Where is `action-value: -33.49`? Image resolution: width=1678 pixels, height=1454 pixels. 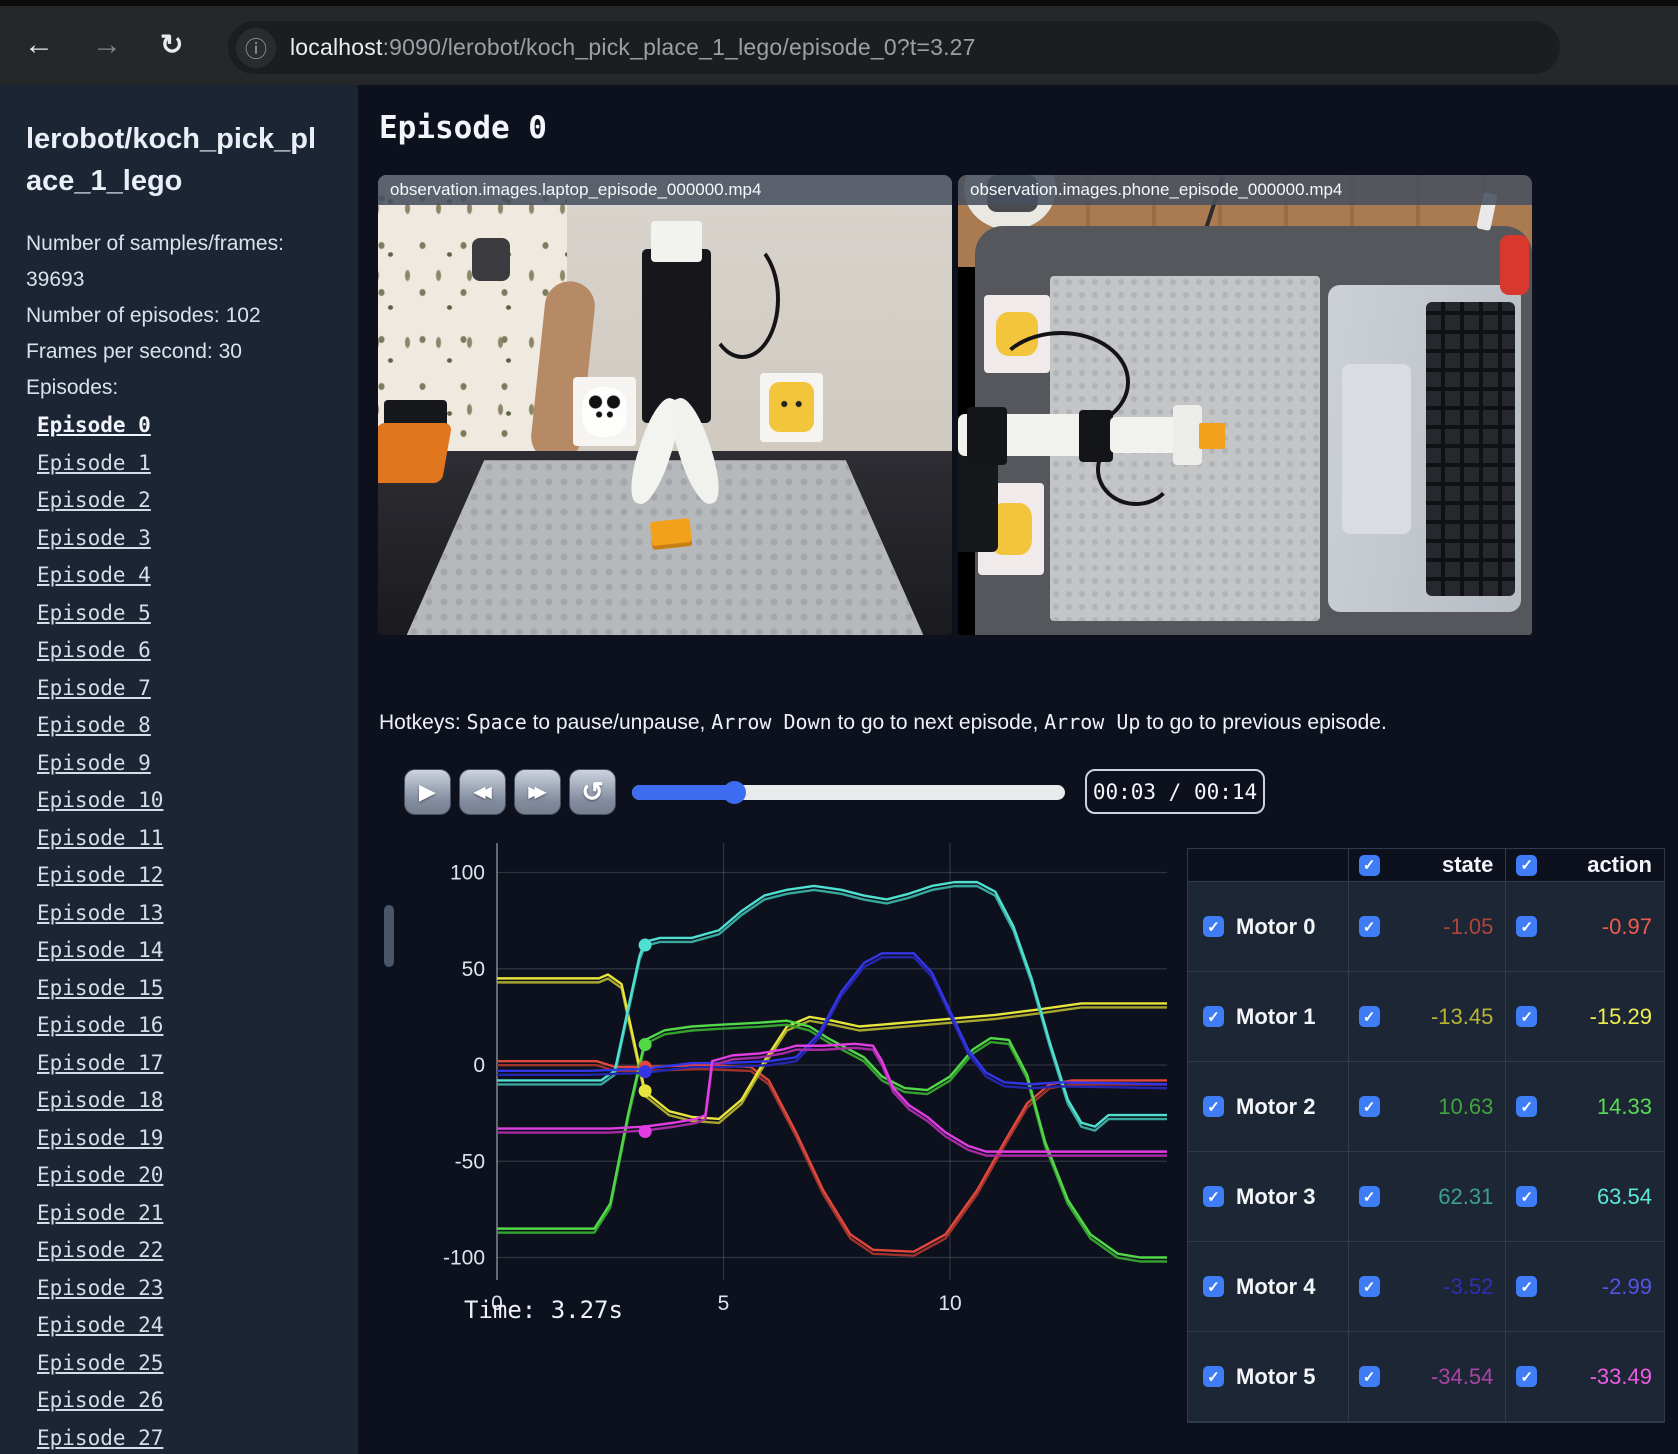 action-value: -33.49 is located at coordinates (1620, 1376).